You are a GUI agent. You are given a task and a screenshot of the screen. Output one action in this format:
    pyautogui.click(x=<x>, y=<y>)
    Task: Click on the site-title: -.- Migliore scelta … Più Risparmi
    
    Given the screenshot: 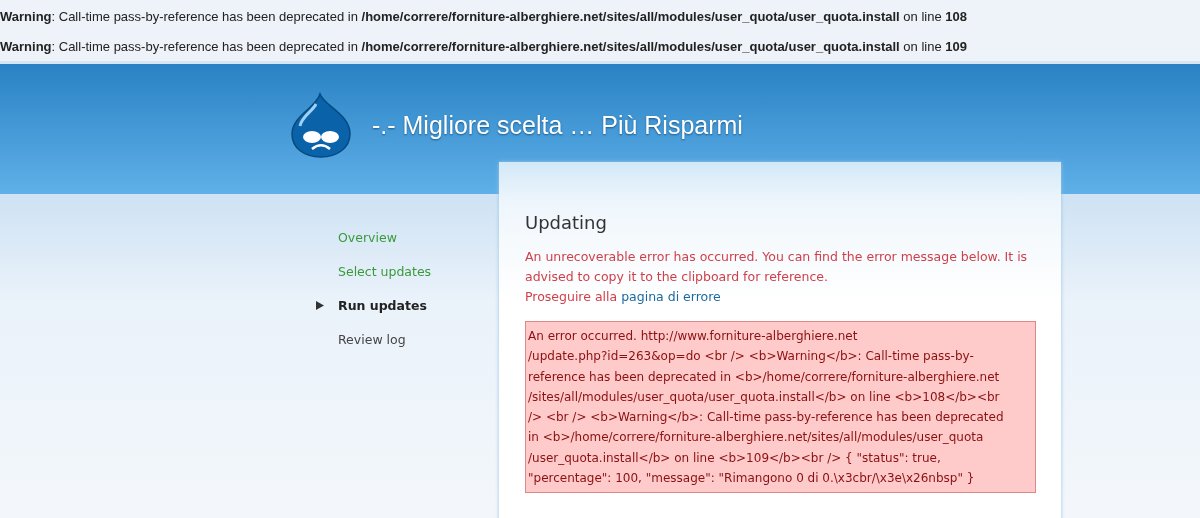 What is the action you would take?
    pyautogui.click(x=557, y=125)
    